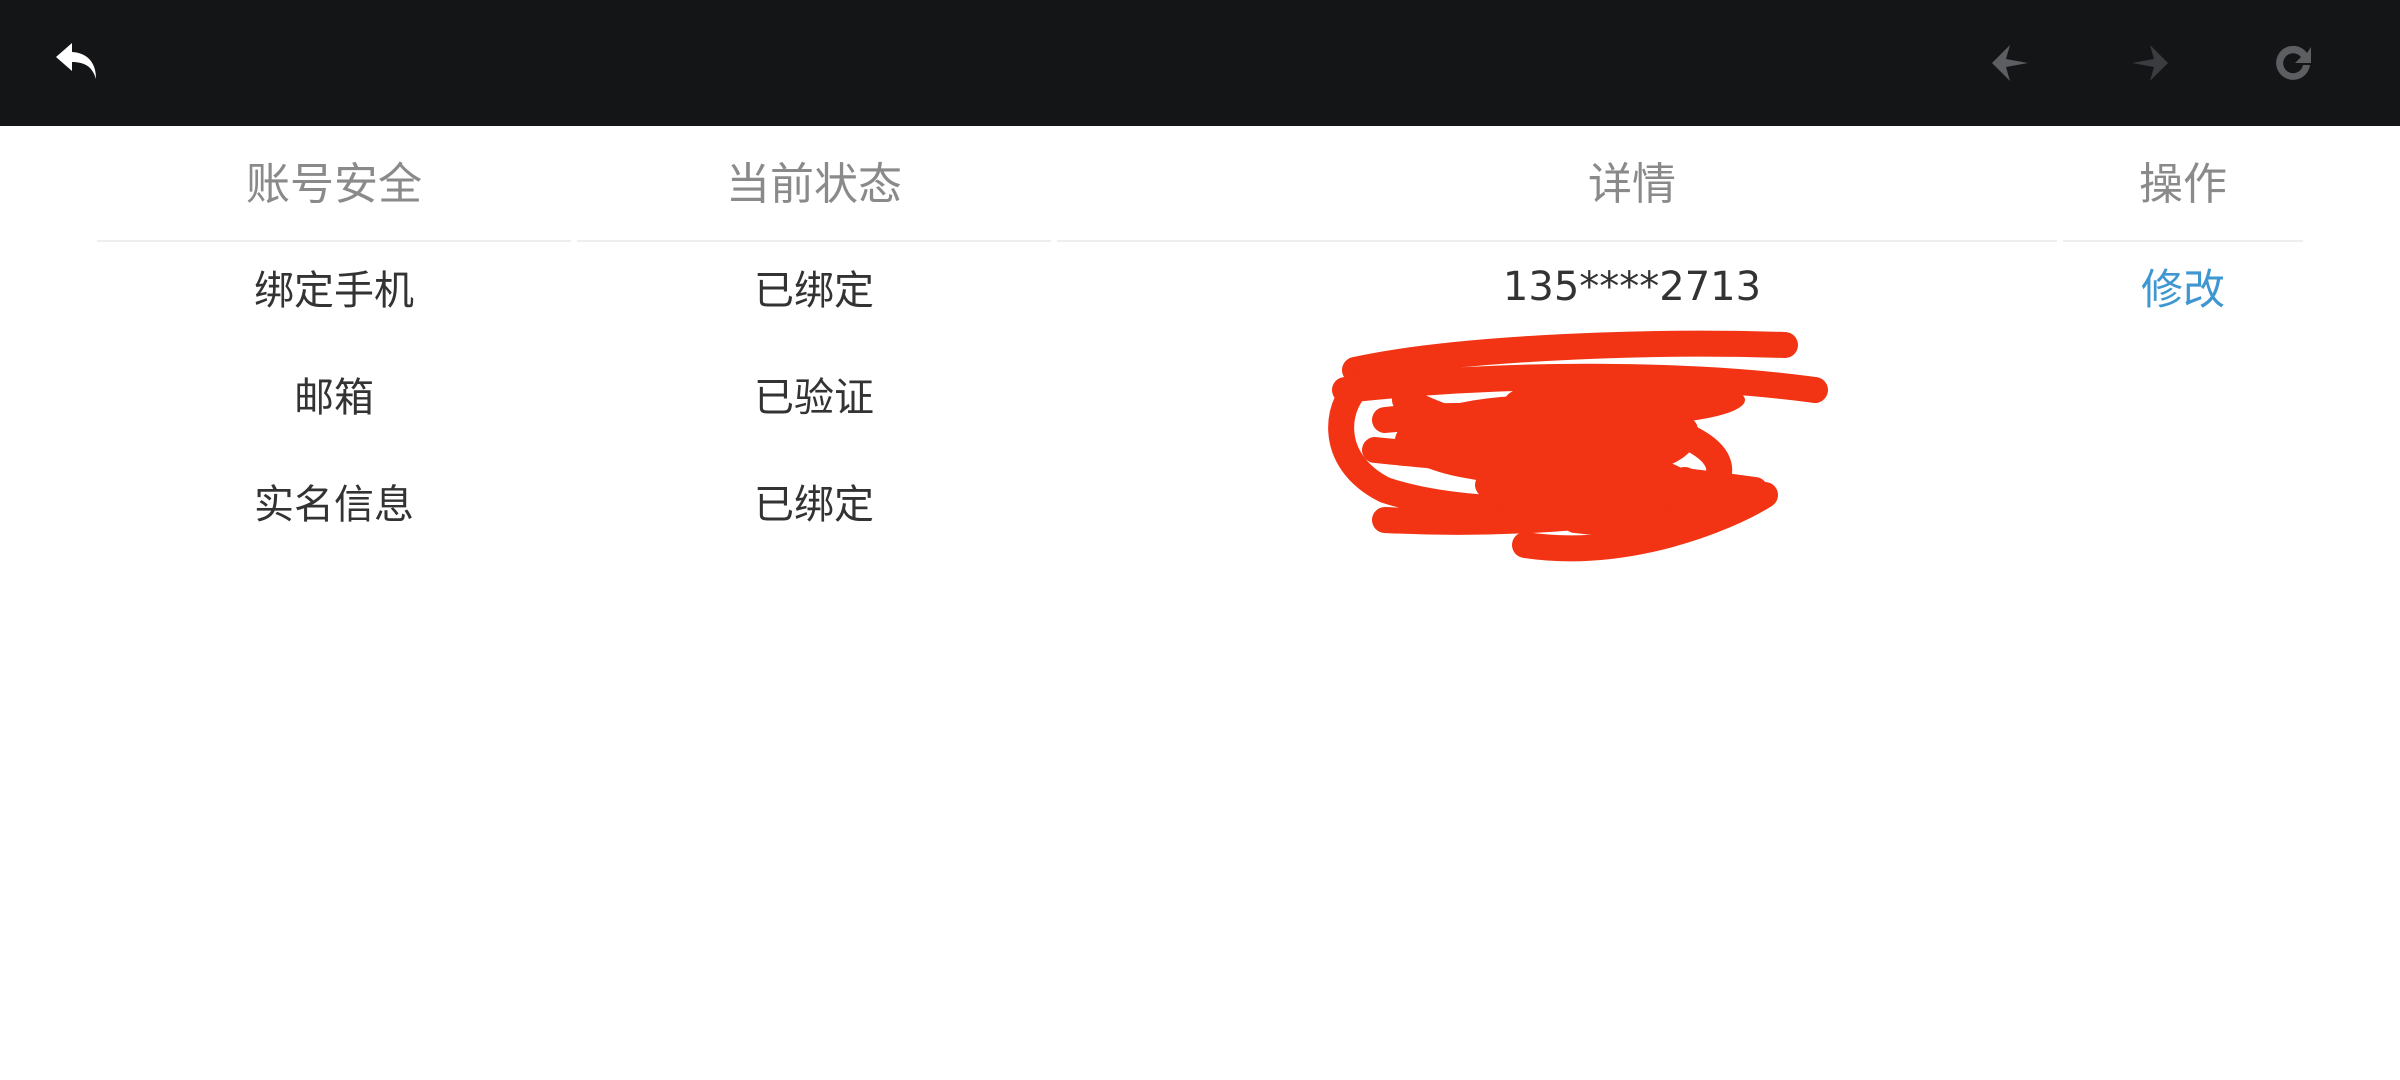 This screenshot has height=1080, width=2400. Describe the element at coordinates (1200, 286) in the screenshot. I see `table-row: 绑定手机 已绑定 135****2713 修改` at that location.